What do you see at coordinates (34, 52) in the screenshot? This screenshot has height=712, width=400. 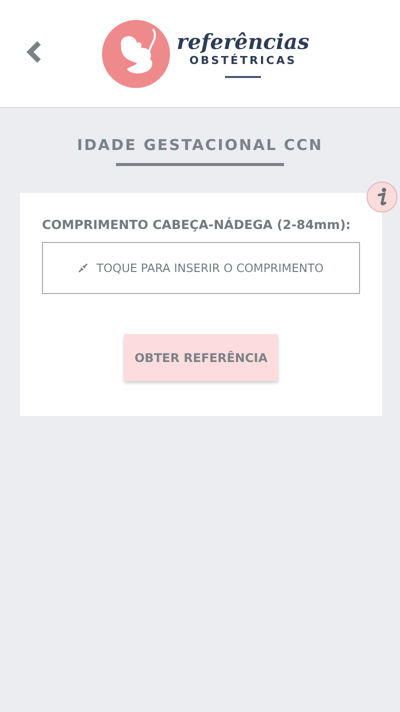 I see `back-icon` at bounding box center [34, 52].